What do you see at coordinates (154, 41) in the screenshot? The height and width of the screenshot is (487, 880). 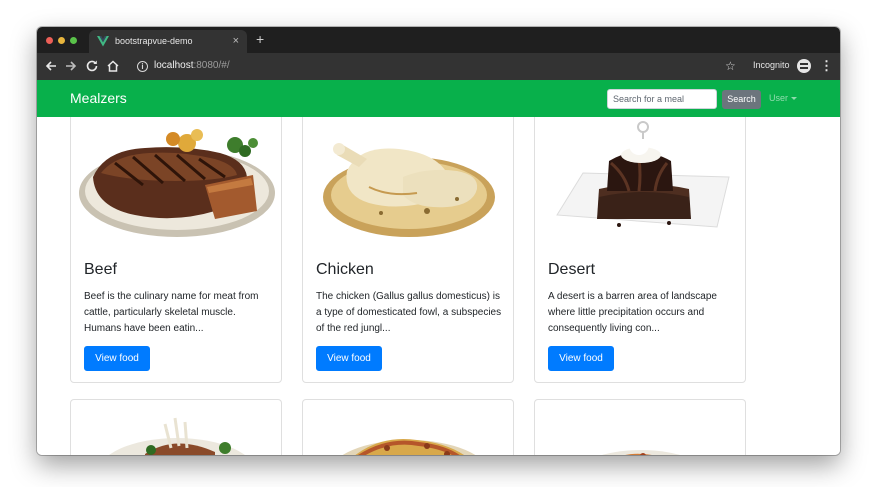 I see `tab-title: bootstrapvue-demo` at bounding box center [154, 41].